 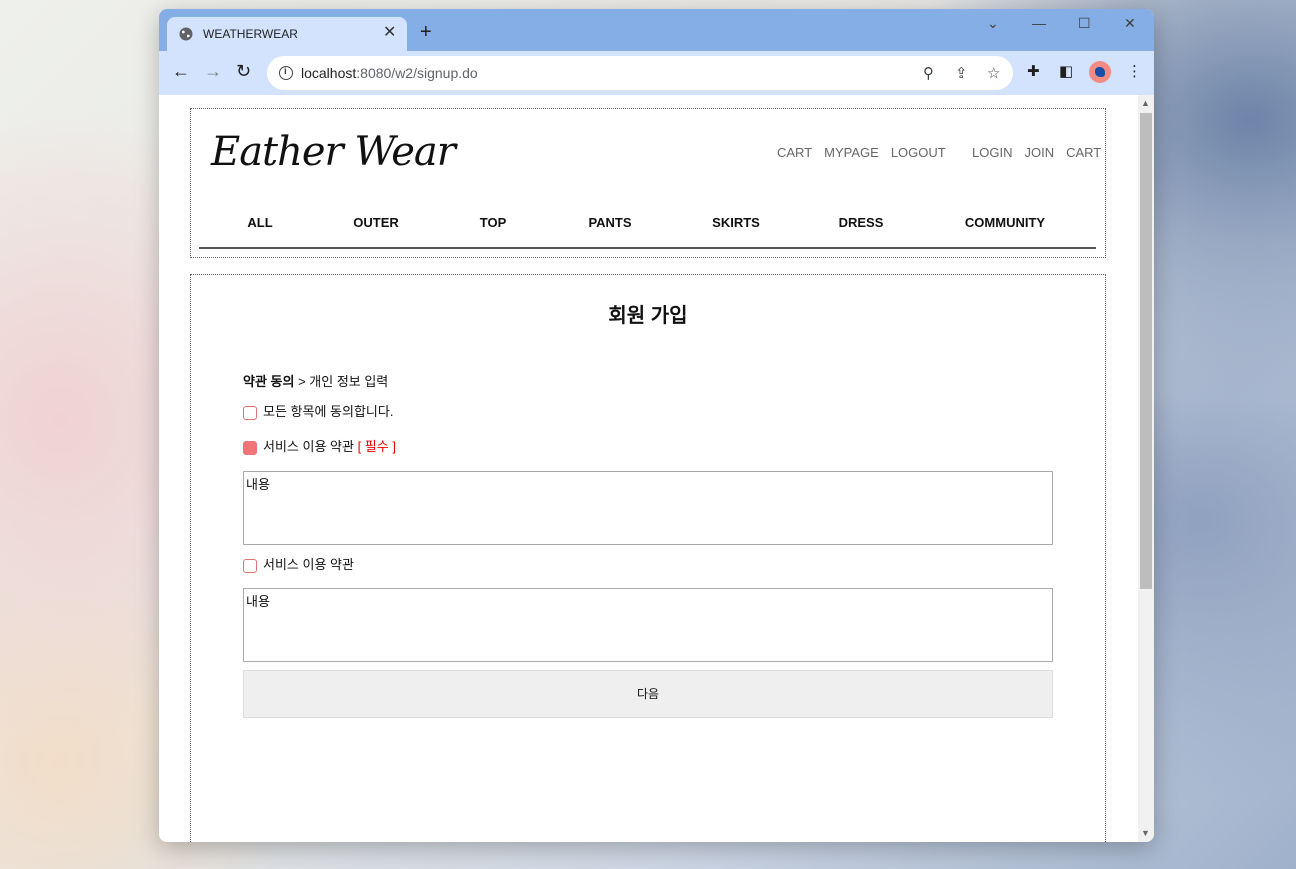 What do you see at coordinates (376, 446) in the screenshot?
I see `required-badge: [ 필수 ]` at bounding box center [376, 446].